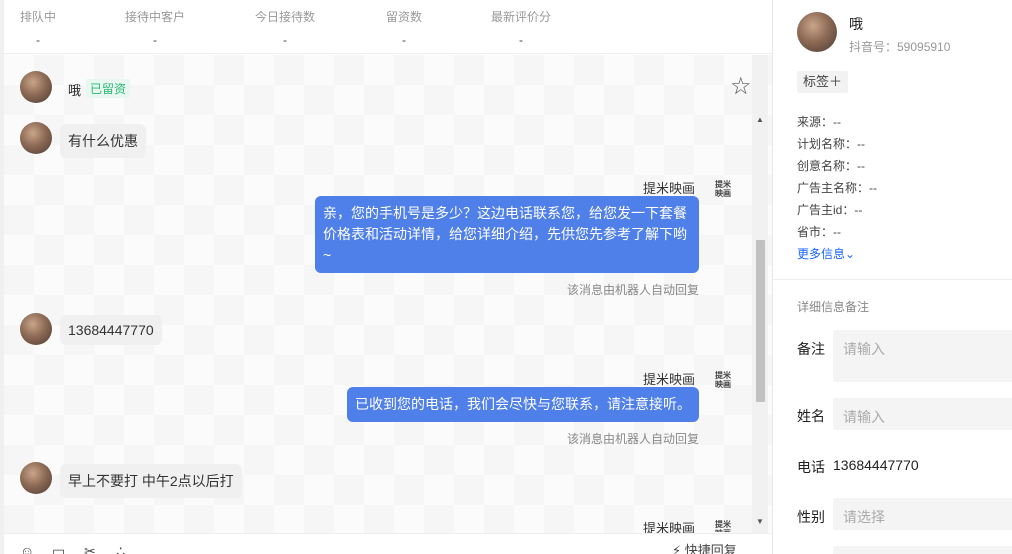 The height and width of the screenshot is (554, 1012). Describe the element at coordinates (922, 550) in the screenshot. I see `next-field-input` at that location.